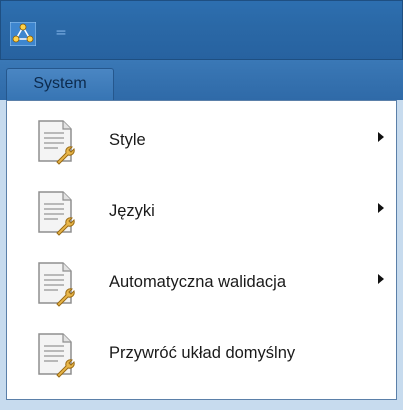  Describe the element at coordinates (23, 34) in the screenshot. I see `network-app-icon` at that location.